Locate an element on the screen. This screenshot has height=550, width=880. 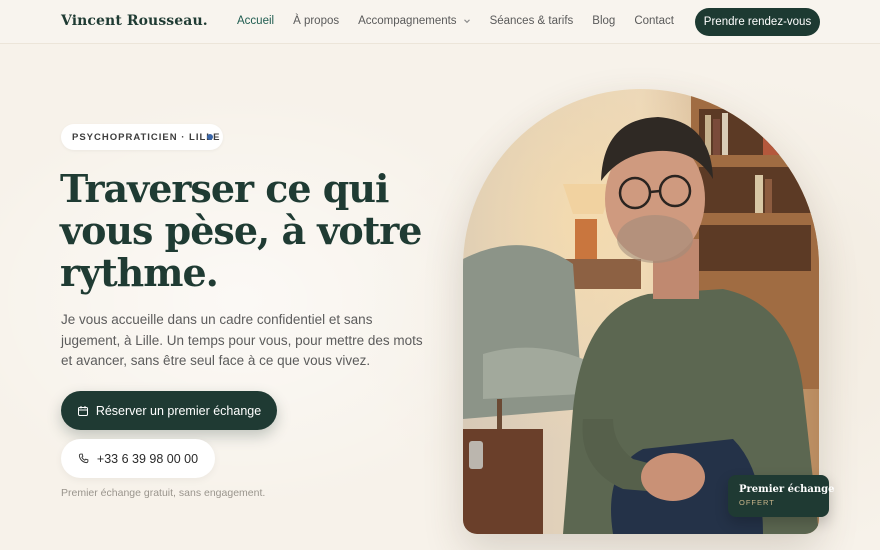
nav-label: Accompagnements is located at coordinates (407, 21).